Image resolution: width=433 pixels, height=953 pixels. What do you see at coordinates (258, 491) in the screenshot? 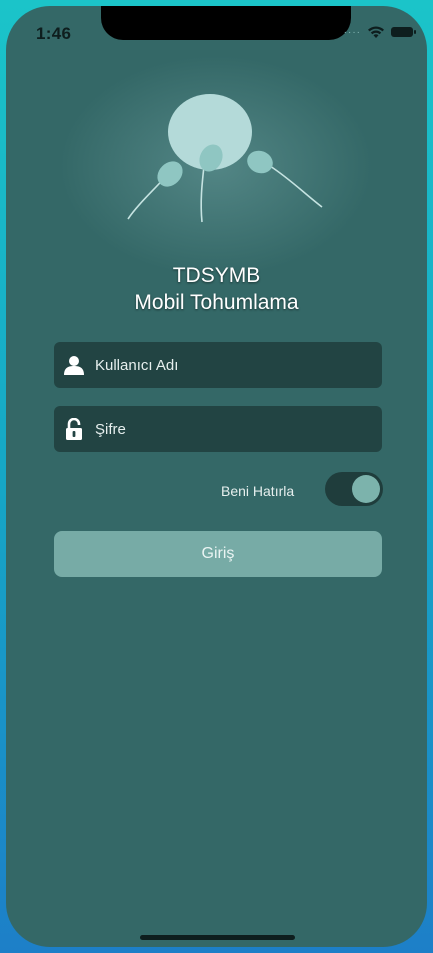
I see `remember-me-label: Beni Hatırla` at bounding box center [258, 491].